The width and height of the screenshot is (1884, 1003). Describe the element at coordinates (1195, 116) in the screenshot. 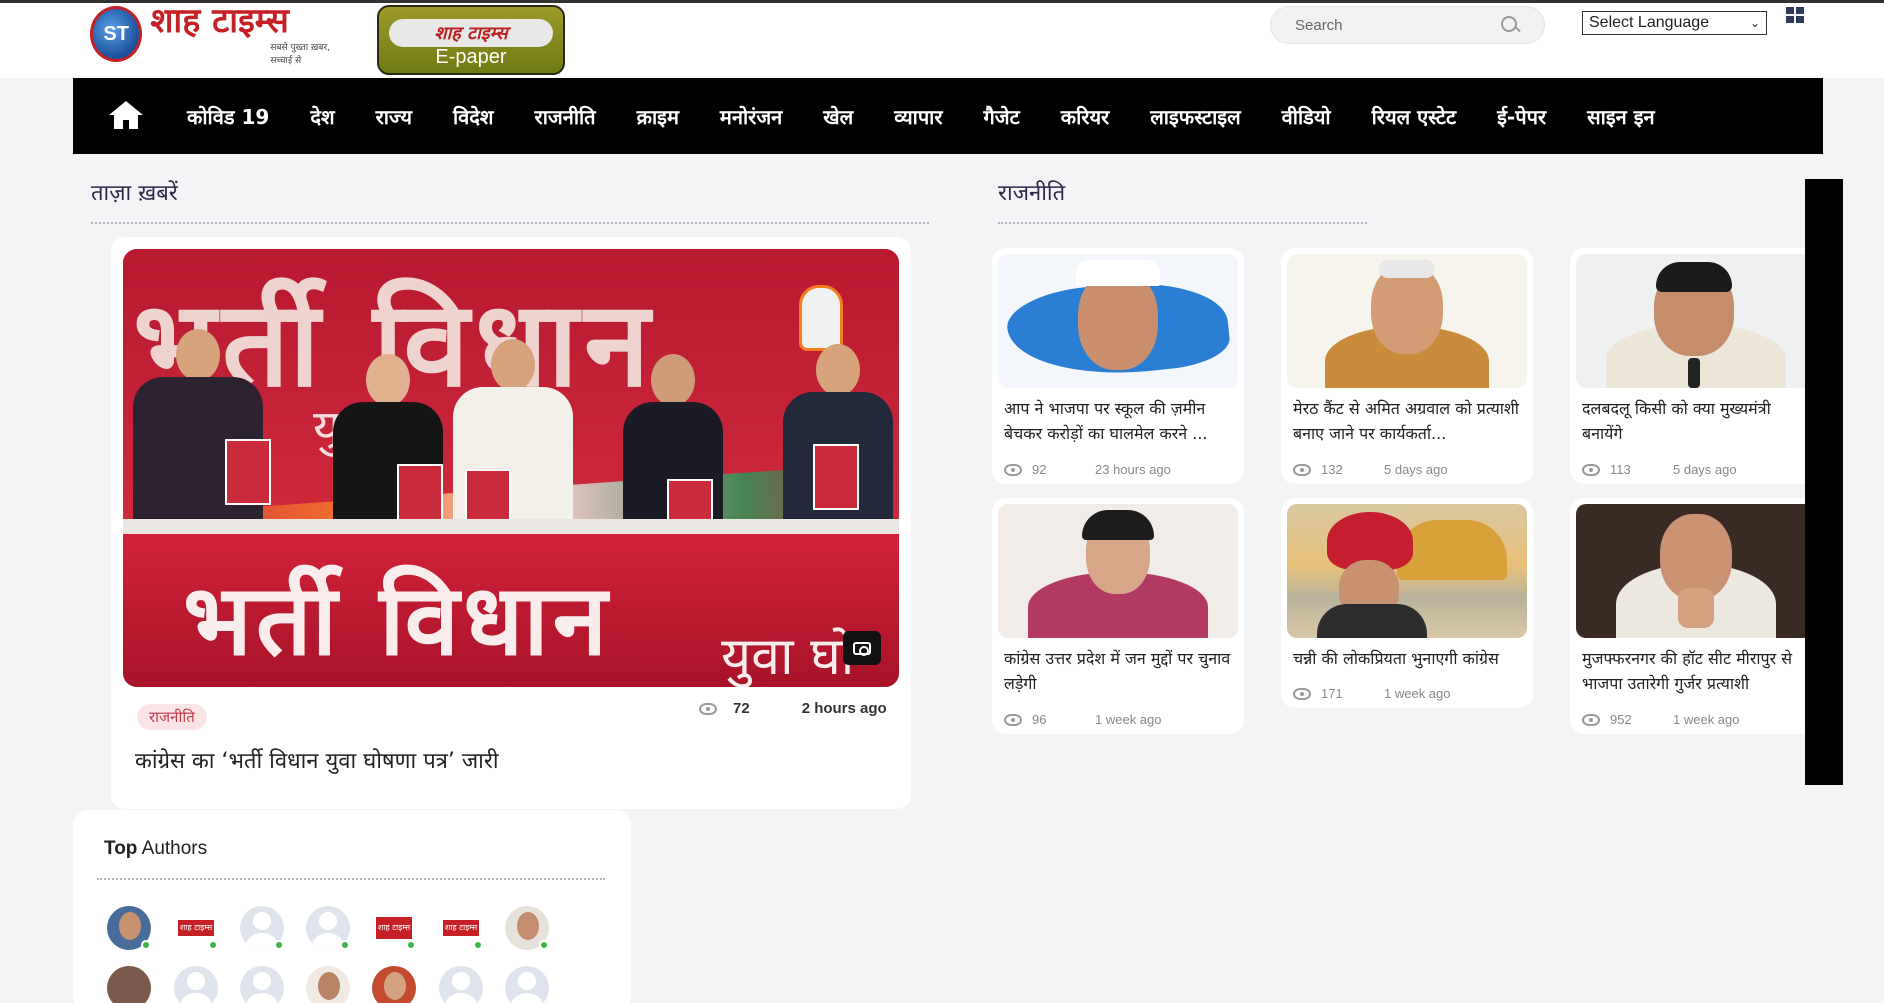

I see `nav-item-lifestyle: लाइफस्टाइल` at that location.